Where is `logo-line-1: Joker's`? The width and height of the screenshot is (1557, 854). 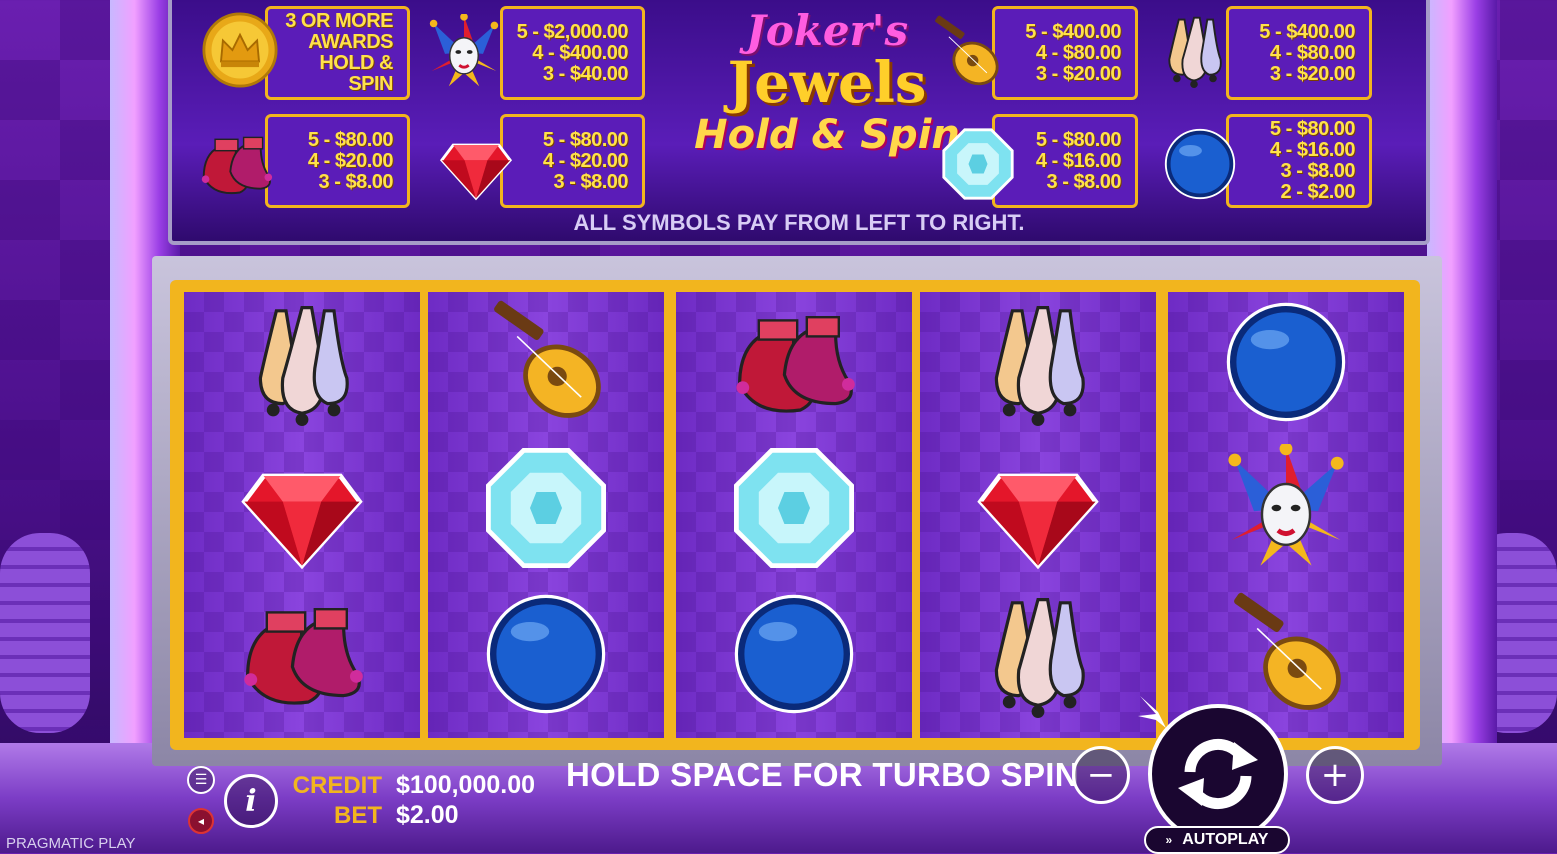
logo-line-1: Joker's is located at coordinates (827, 30).